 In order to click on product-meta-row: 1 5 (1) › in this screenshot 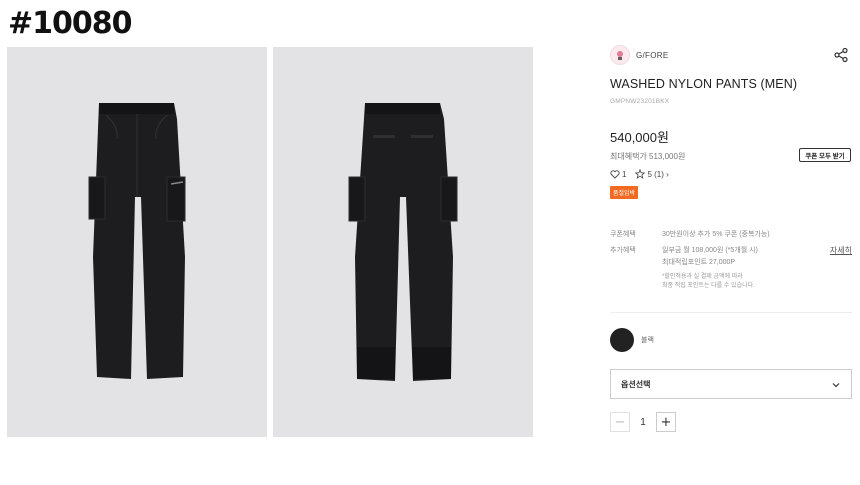, I will do `click(731, 174)`.